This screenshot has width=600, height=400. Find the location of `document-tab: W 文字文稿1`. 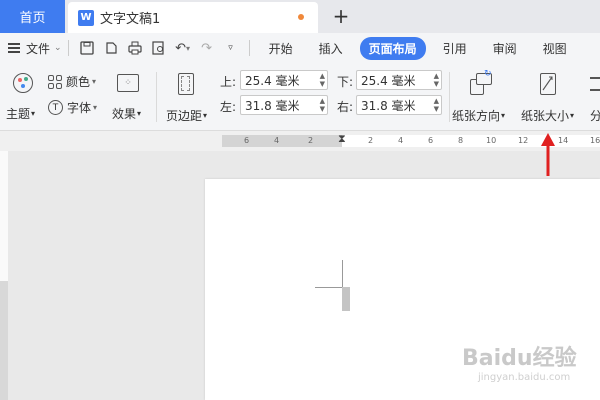

document-tab: W 文字文稿1 is located at coordinates (193, 17).